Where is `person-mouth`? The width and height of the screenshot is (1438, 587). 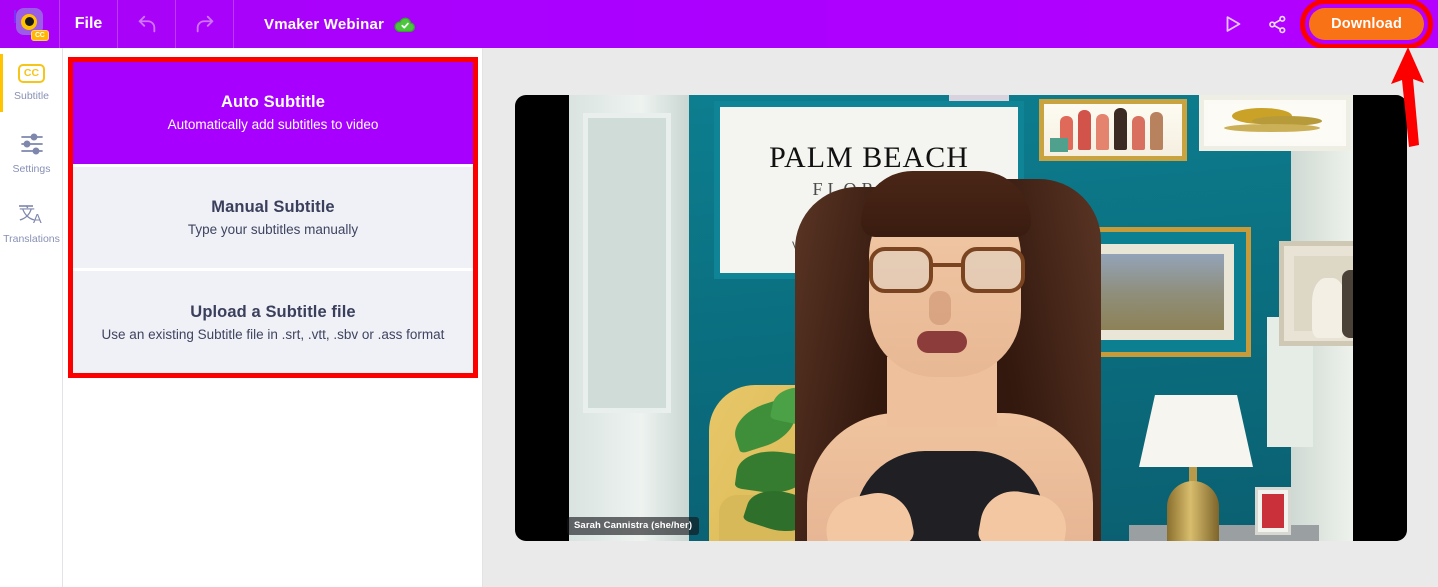 person-mouth is located at coordinates (942, 342).